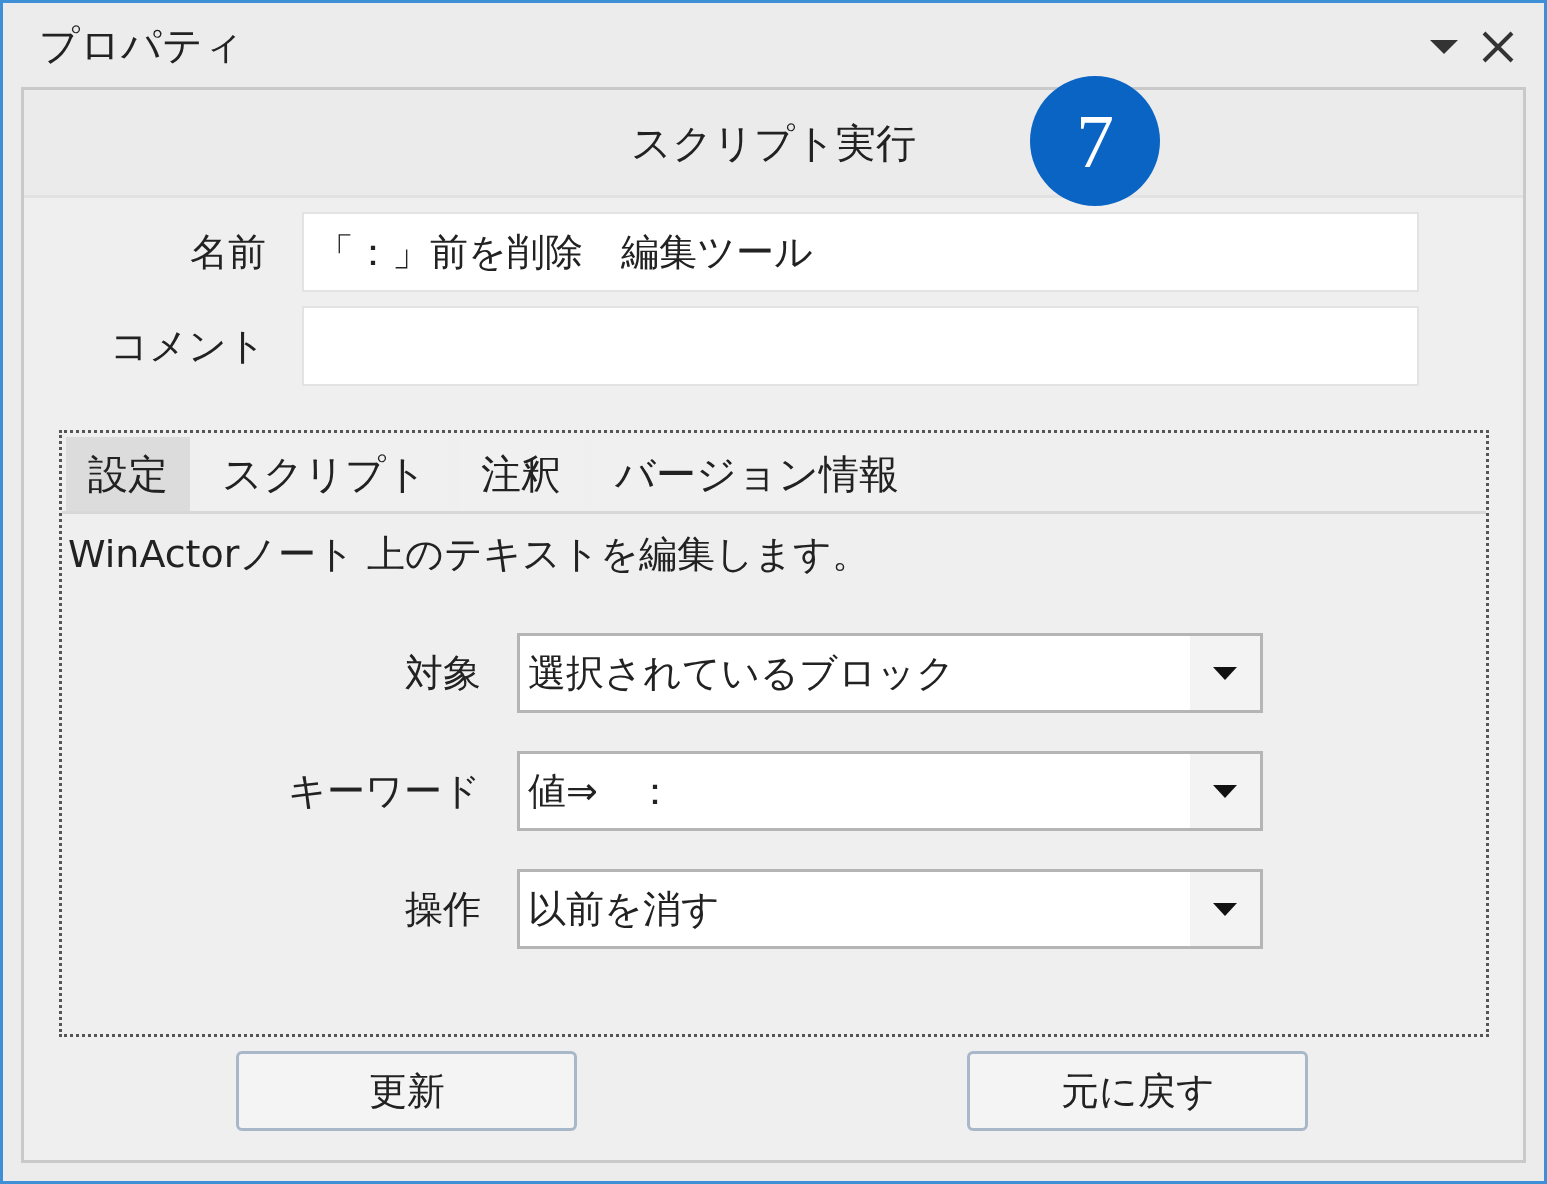 The image size is (1547, 1184). Describe the element at coordinates (890, 909) in the screenshot. I see `dropdown-field: 以前を消す` at that location.